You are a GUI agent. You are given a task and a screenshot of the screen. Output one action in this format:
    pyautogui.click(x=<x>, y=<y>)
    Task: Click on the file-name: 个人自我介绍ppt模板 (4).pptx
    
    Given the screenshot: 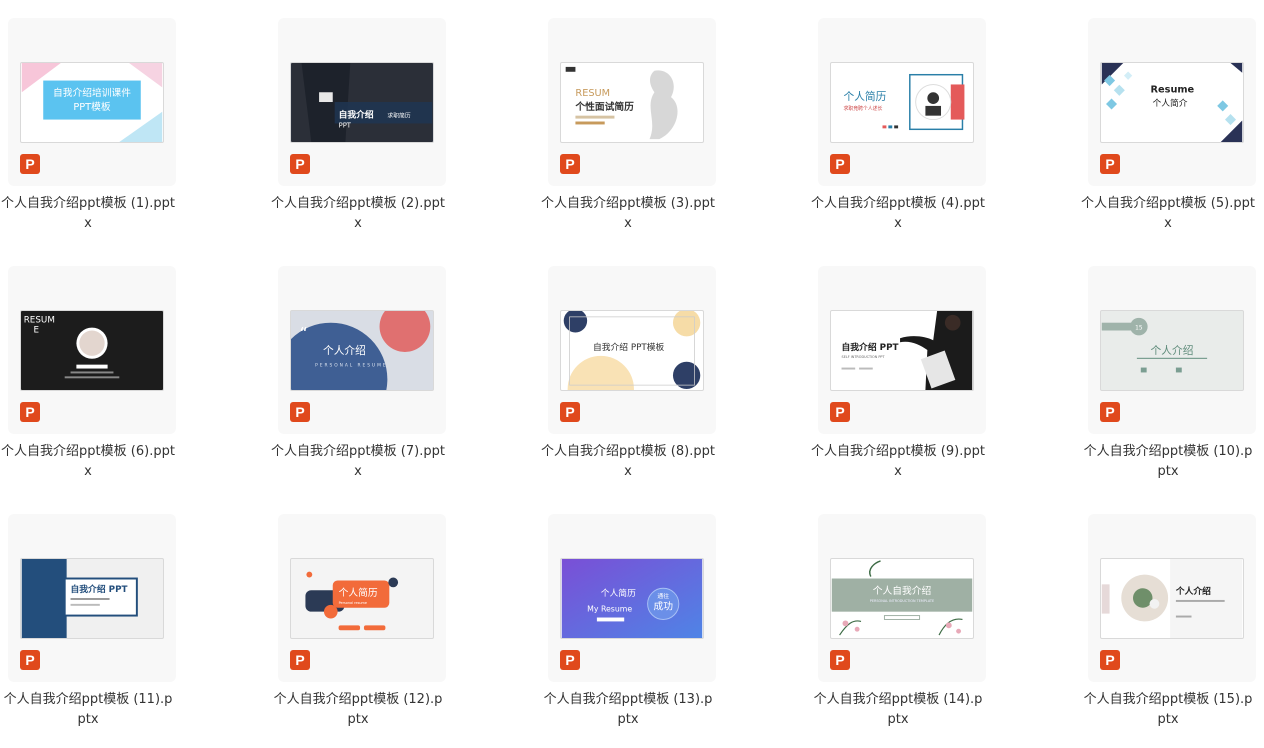 What is the action you would take?
    pyautogui.click(x=898, y=214)
    